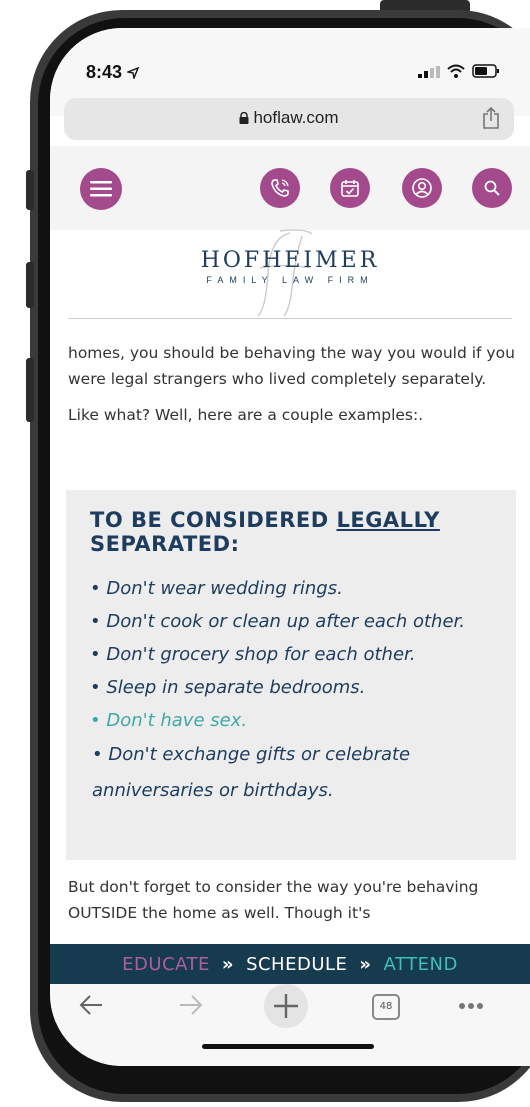  I want to click on location-arrow-icon, so click(132, 73).